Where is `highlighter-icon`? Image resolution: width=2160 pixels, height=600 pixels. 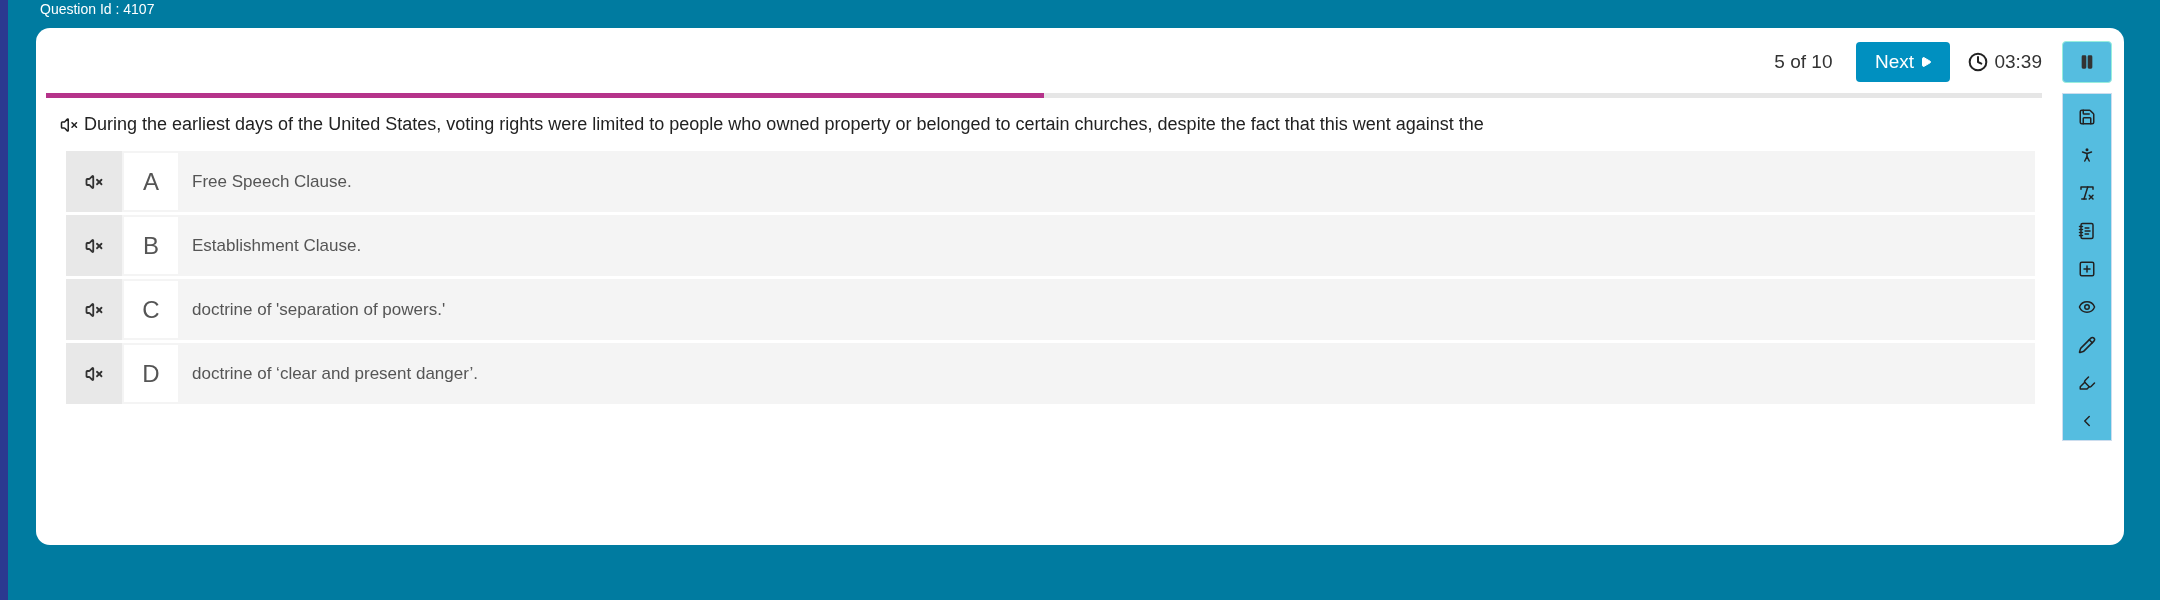 highlighter-icon is located at coordinates (2087, 383).